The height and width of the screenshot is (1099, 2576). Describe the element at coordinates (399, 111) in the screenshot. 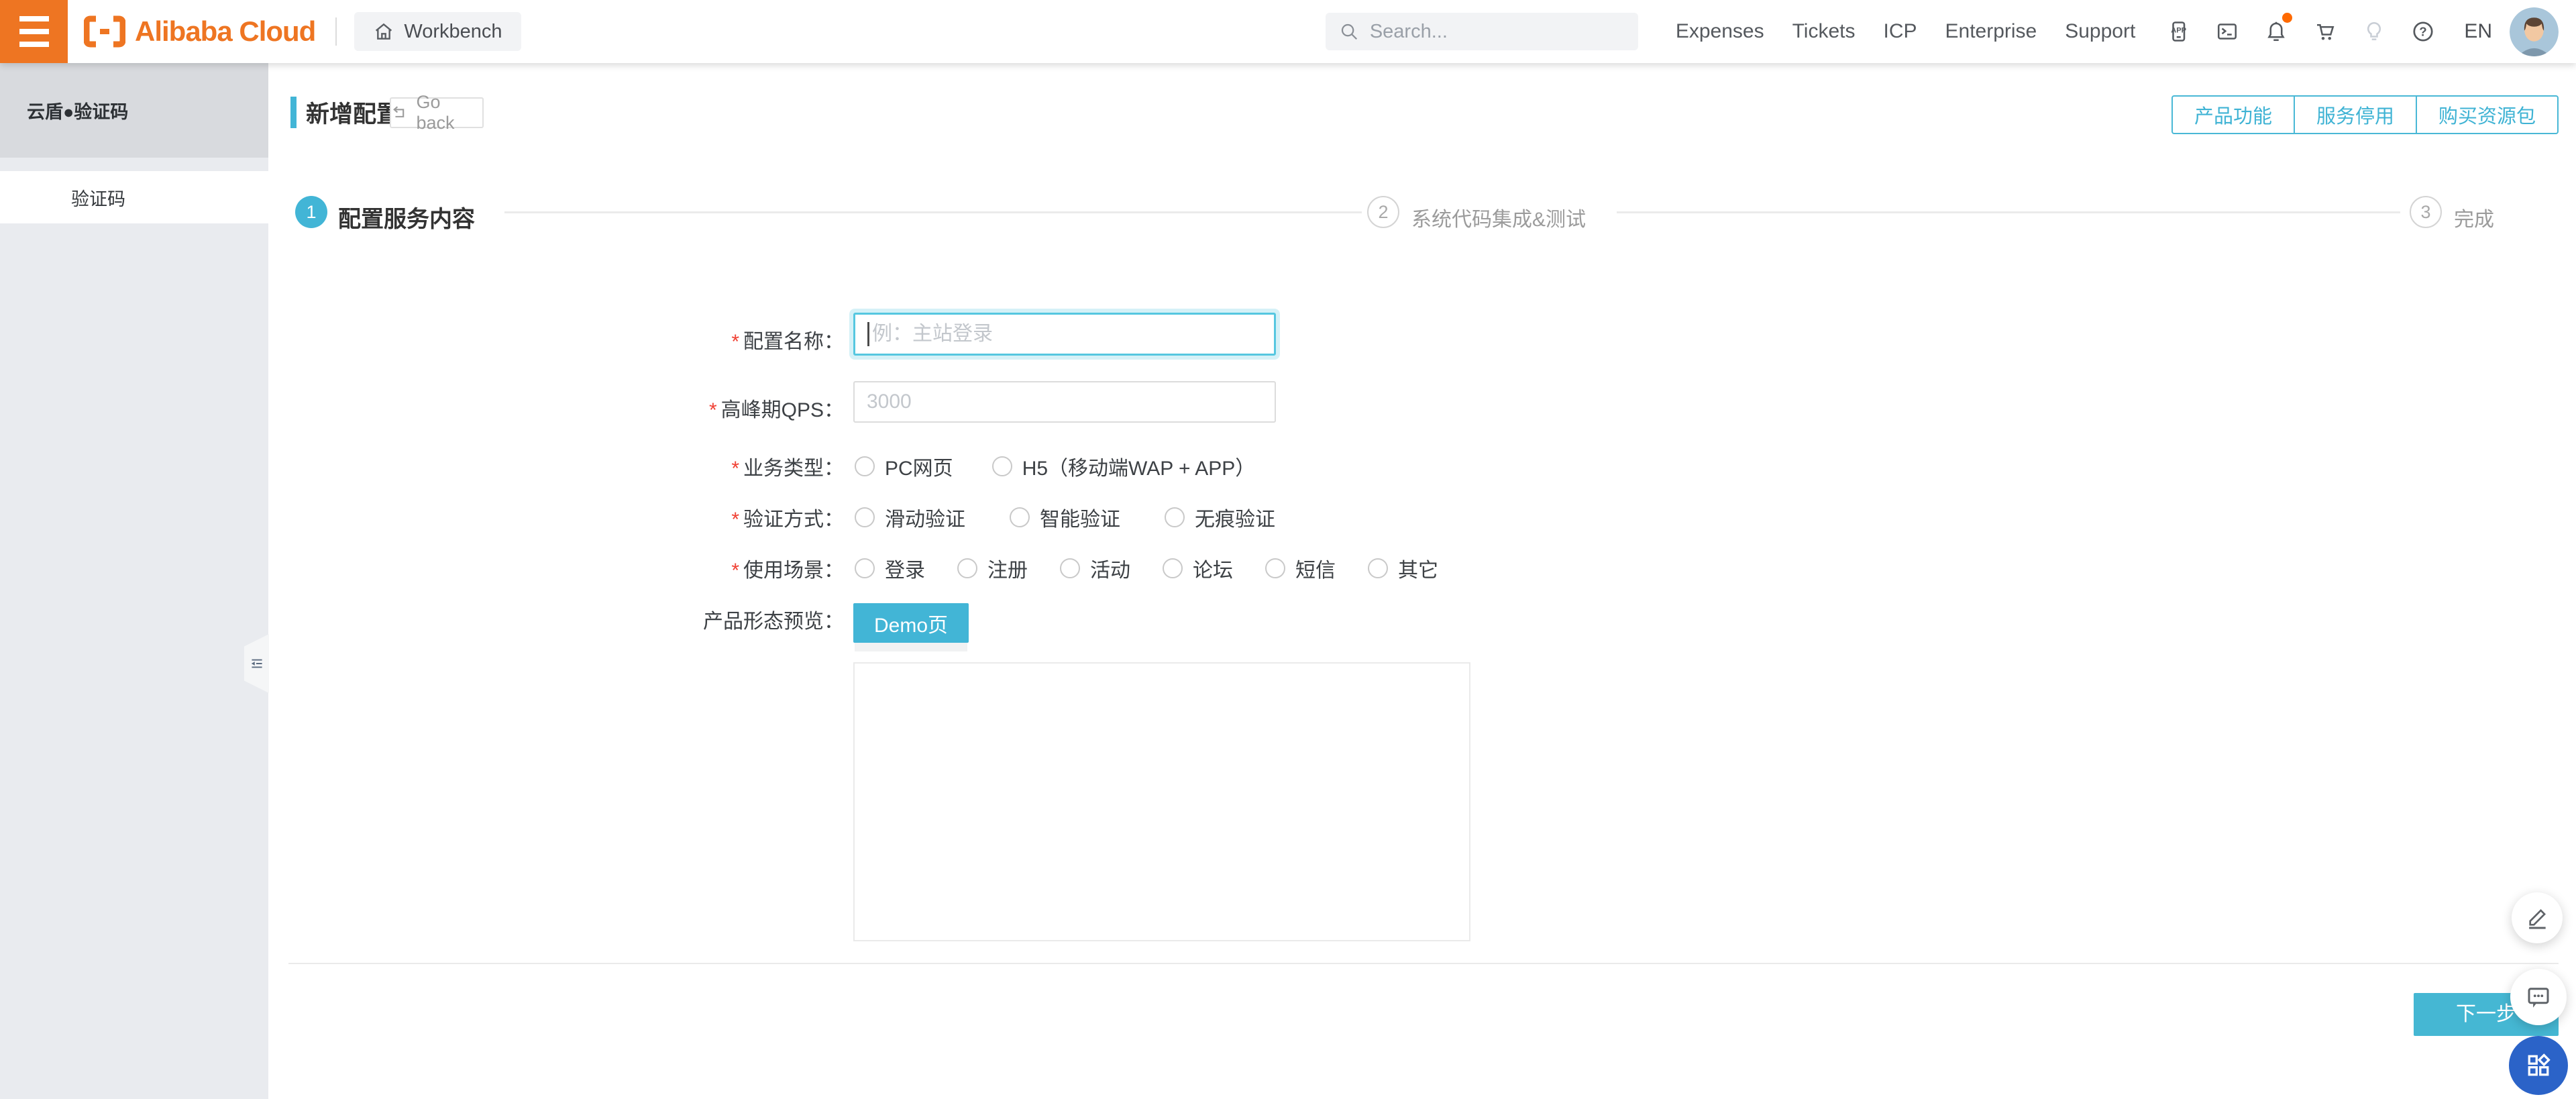

I see `return-arrow-icon` at that location.